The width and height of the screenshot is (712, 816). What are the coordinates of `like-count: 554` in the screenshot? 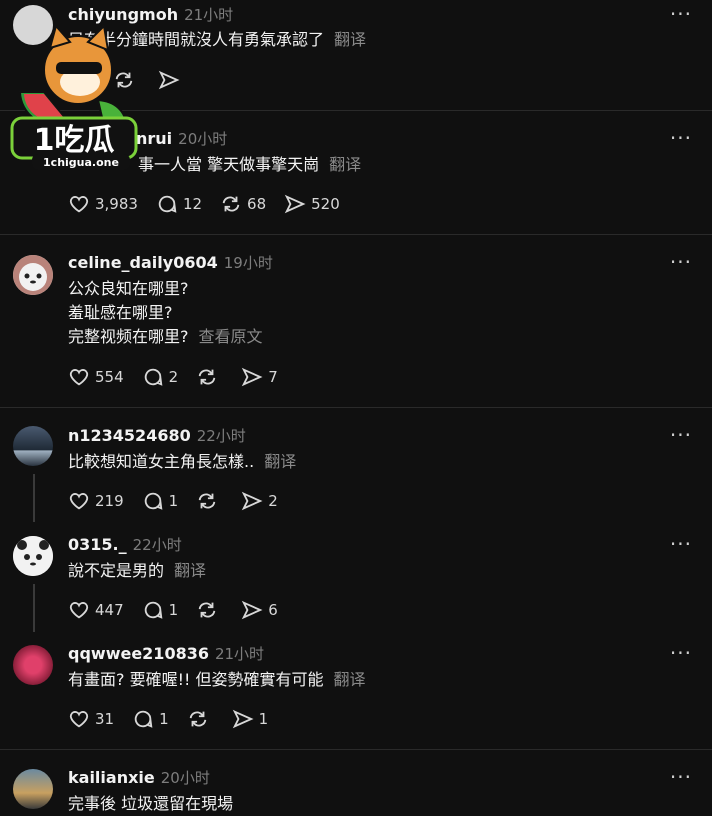 It's located at (109, 377).